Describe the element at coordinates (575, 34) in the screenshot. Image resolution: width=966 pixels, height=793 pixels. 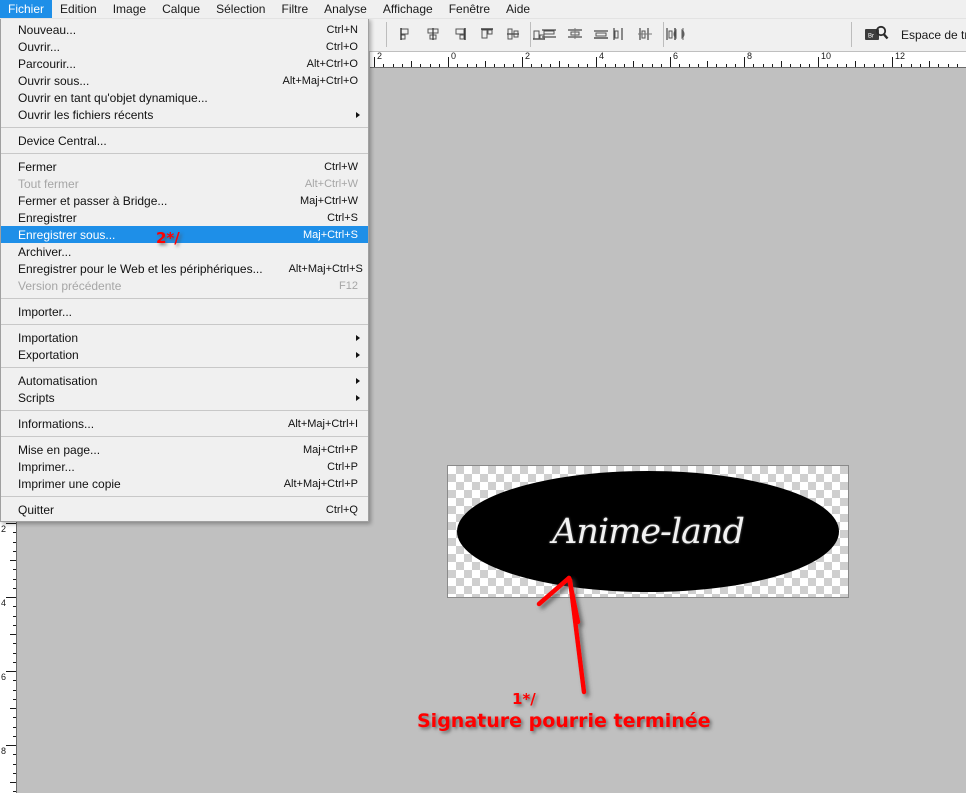
I see `distribute-vertical-centers-icon` at that location.